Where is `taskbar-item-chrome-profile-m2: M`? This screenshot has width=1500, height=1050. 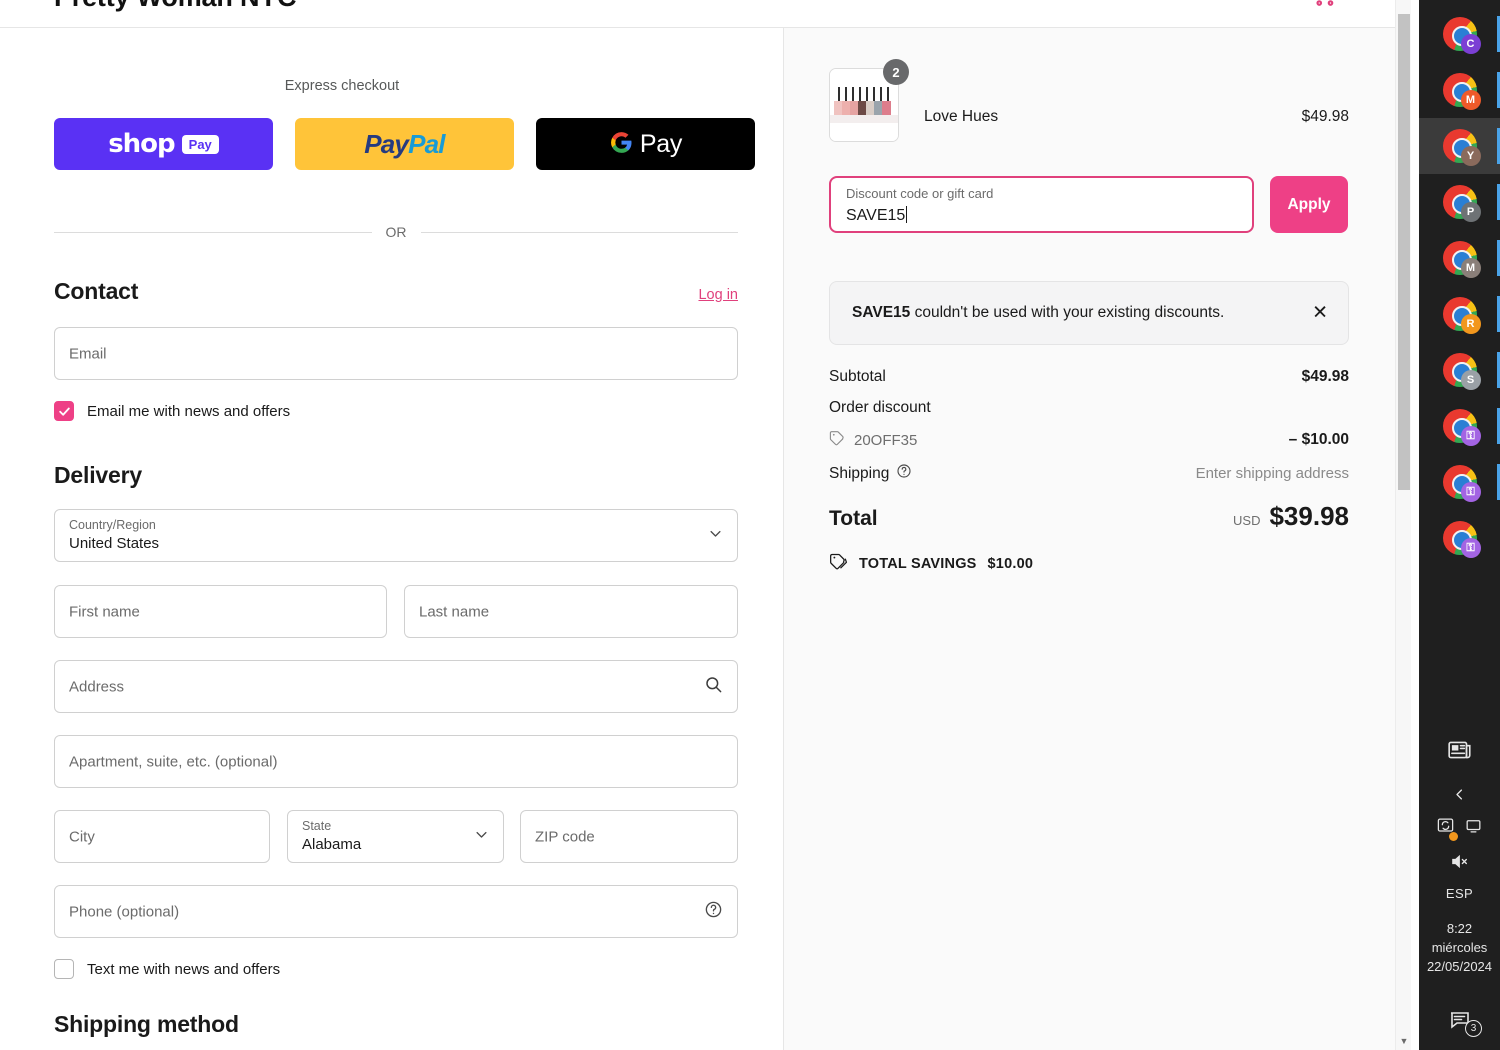
taskbar-item-chrome-profile-m2: M is located at coordinates (1459, 258).